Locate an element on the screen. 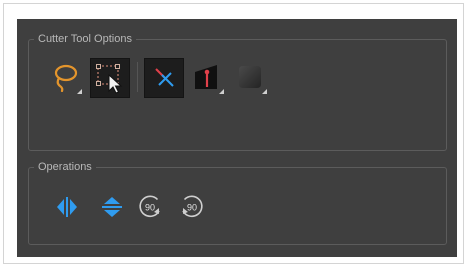  marquee-select-icon is located at coordinates (109, 79).